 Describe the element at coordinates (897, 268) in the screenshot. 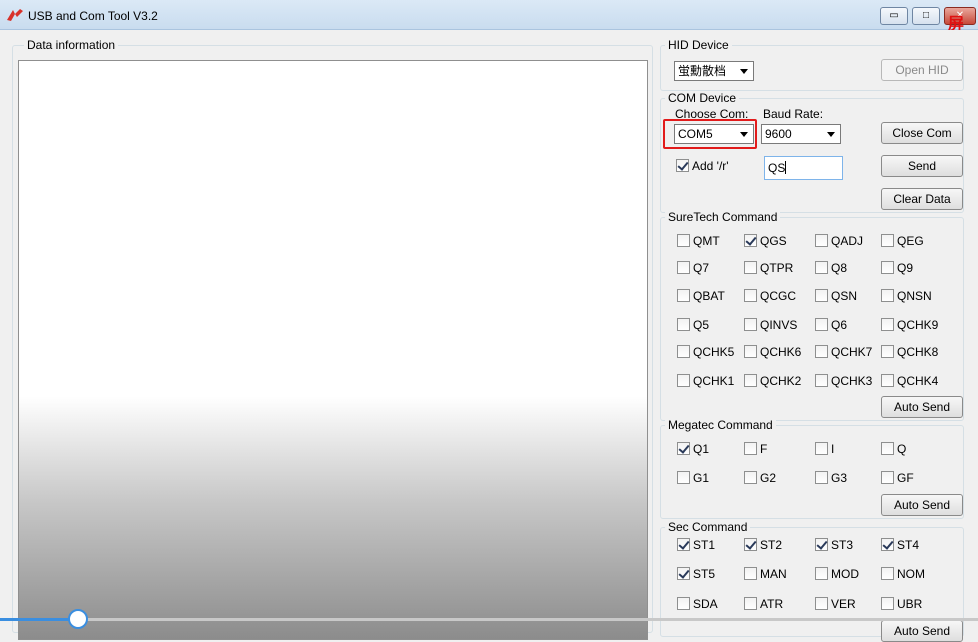

I see `suretech-checkbox-q9: Q9` at that location.